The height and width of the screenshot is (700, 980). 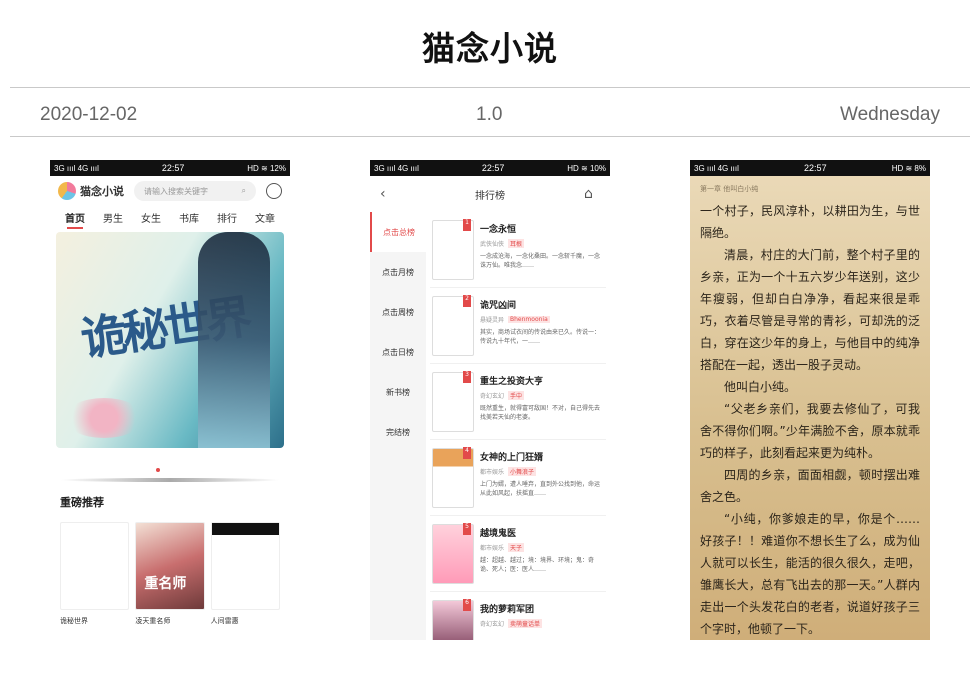 I want to click on divider-top, so click(x=490, y=87).